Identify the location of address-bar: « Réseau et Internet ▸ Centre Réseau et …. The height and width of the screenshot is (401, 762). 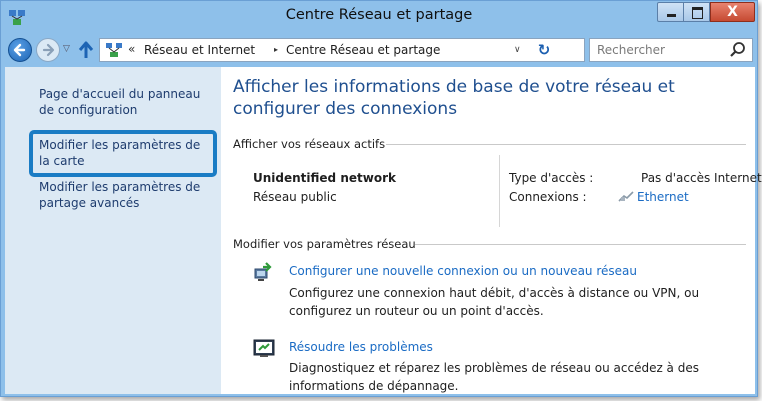
(342, 50).